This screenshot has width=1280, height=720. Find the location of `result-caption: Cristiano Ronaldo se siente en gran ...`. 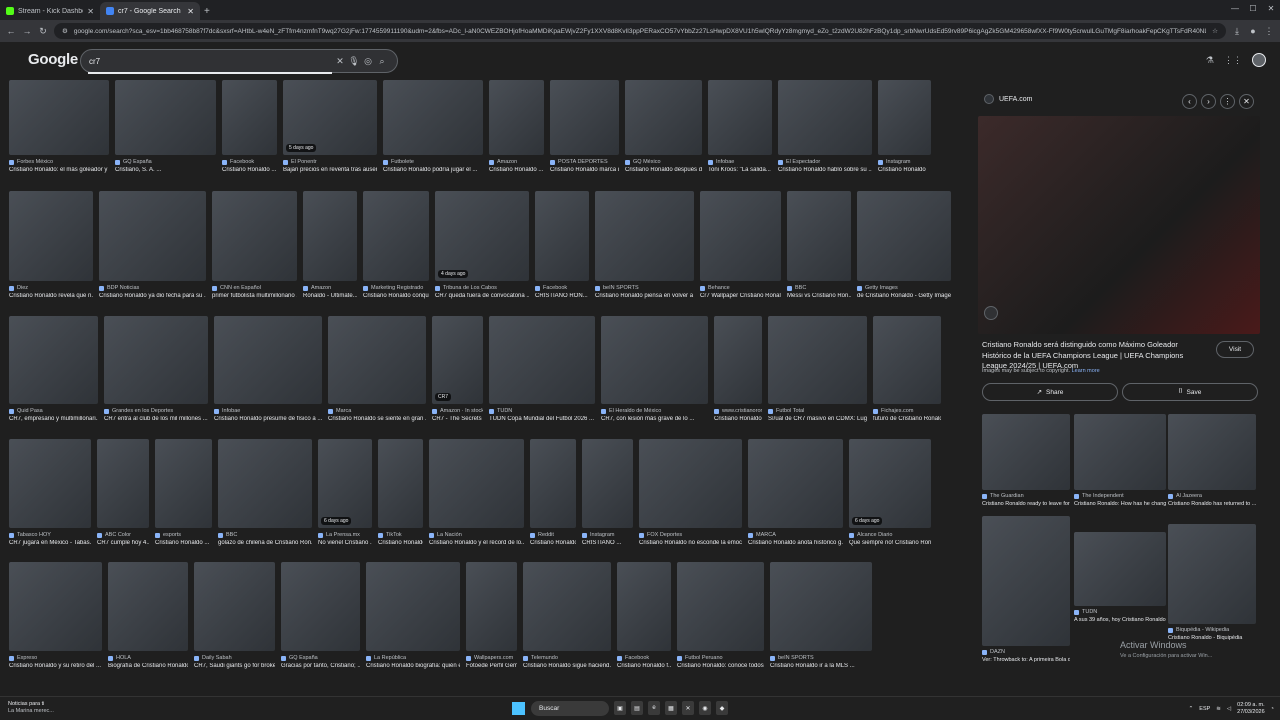

result-caption: Cristiano Ronaldo se siente en gran ... is located at coordinates (377, 419).